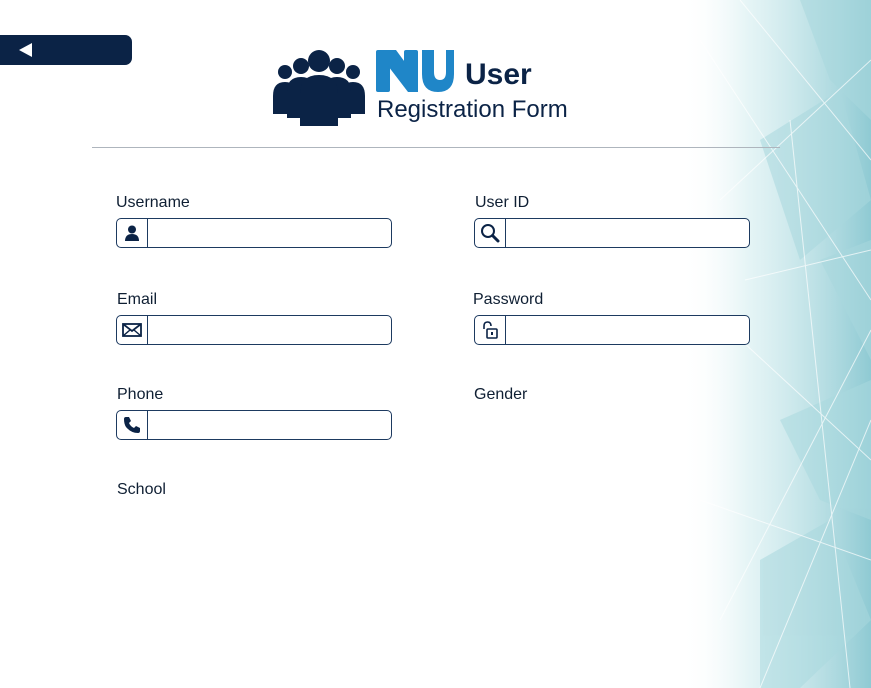 The image size is (871, 688). I want to click on page-title: User, so click(498, 74).